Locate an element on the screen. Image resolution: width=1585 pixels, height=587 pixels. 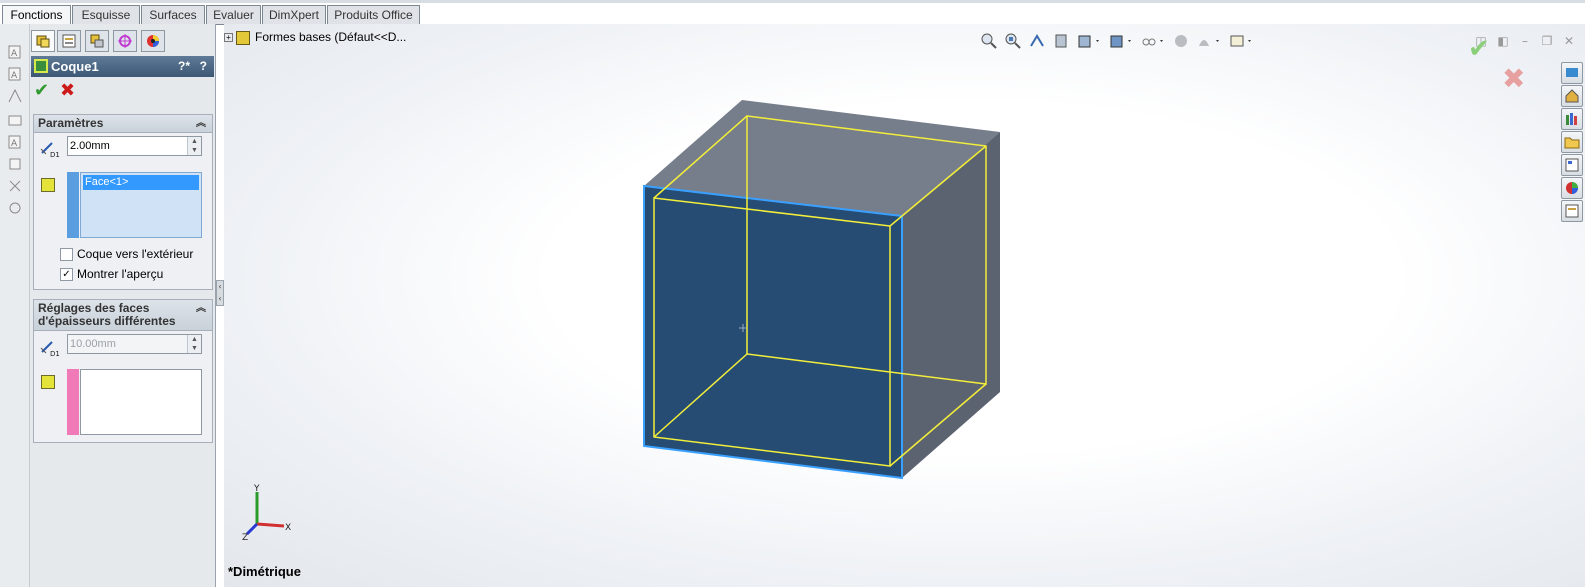
parameters-header: Paramètres ︽ is located at coordinates (123, 124).